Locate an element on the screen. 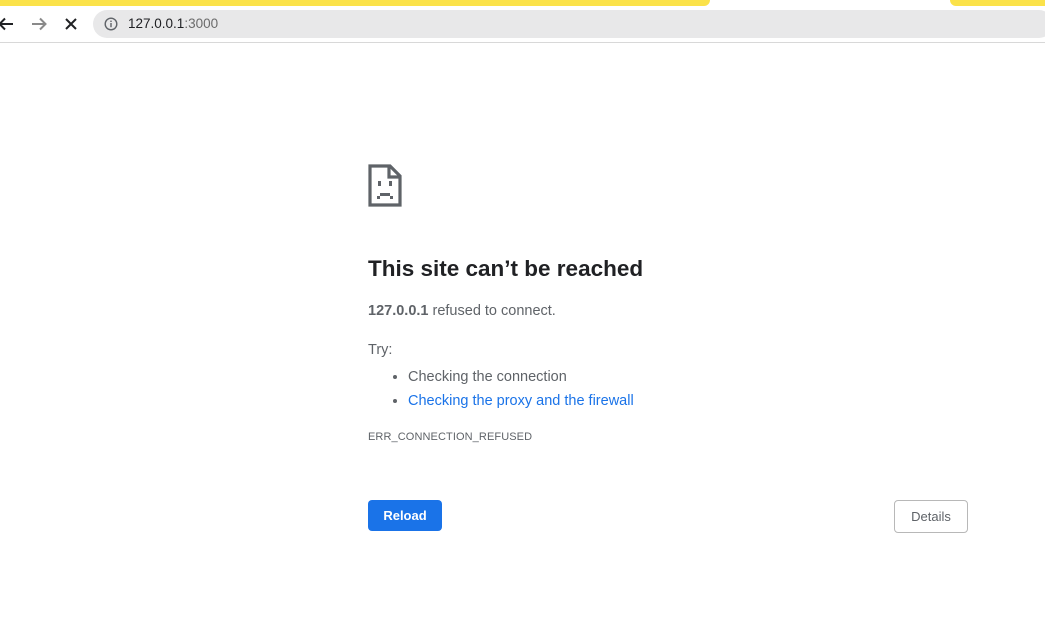 This screenshot has height=632, width=1045. back-button is located at coordinates (9, 24).